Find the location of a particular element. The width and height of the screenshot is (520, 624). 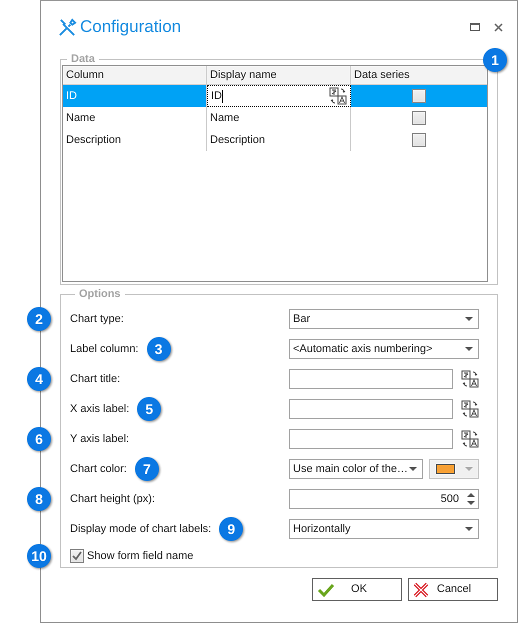

spinner-arrows-icon is located at coordinates (471, 499).